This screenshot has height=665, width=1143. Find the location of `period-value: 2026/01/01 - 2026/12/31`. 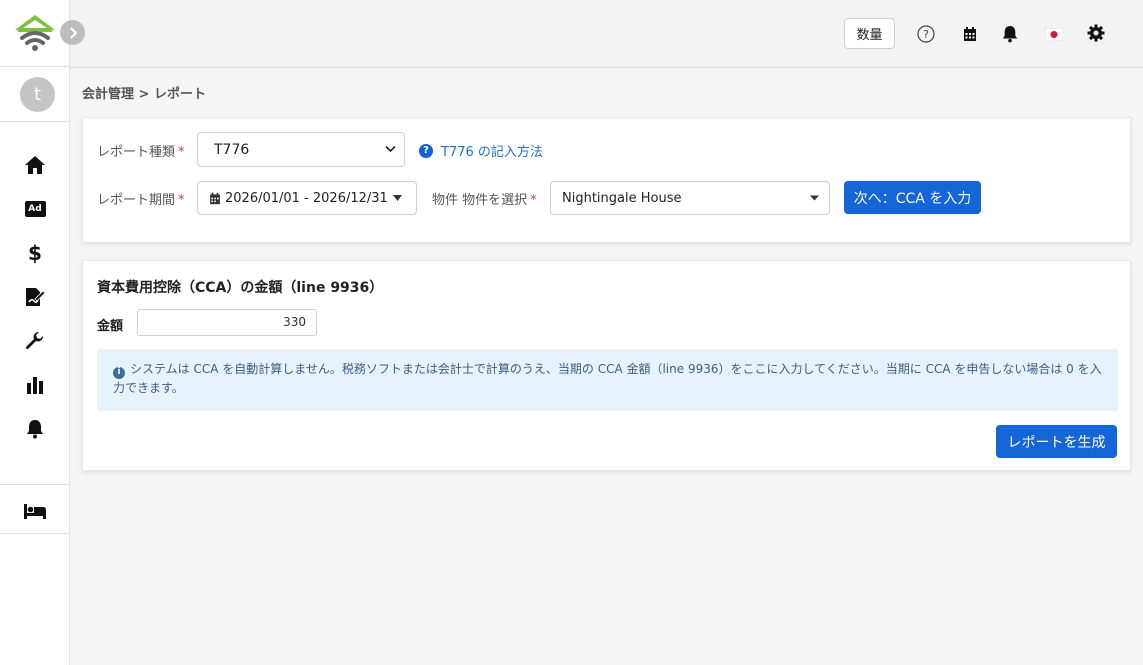

period-value: 2026/01/01 - 2026/12/31 is located at coordinates (306, 198).